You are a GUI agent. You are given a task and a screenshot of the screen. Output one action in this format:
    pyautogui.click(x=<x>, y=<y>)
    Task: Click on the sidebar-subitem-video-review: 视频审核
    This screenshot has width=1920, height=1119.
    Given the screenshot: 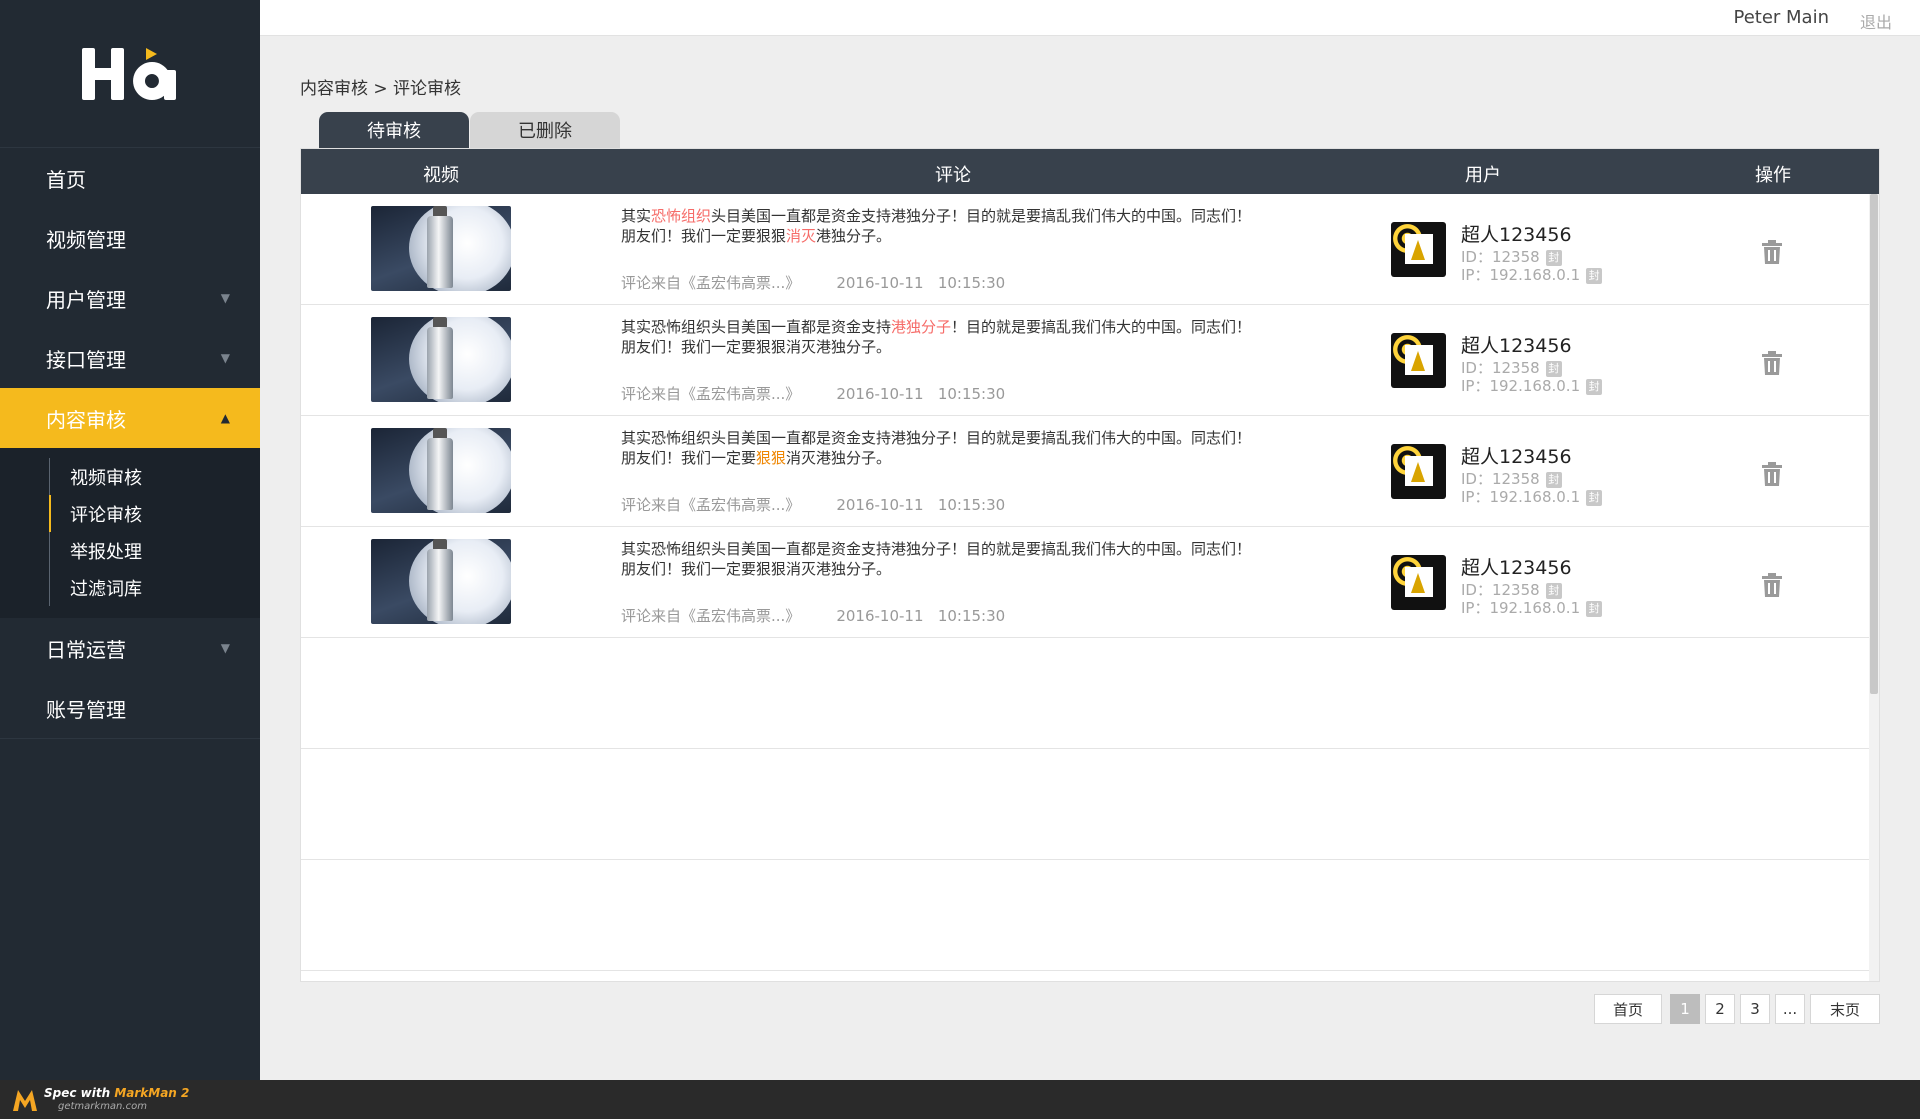 What is the action you would take?
    pyautogui.click(x=130, y=476)
    